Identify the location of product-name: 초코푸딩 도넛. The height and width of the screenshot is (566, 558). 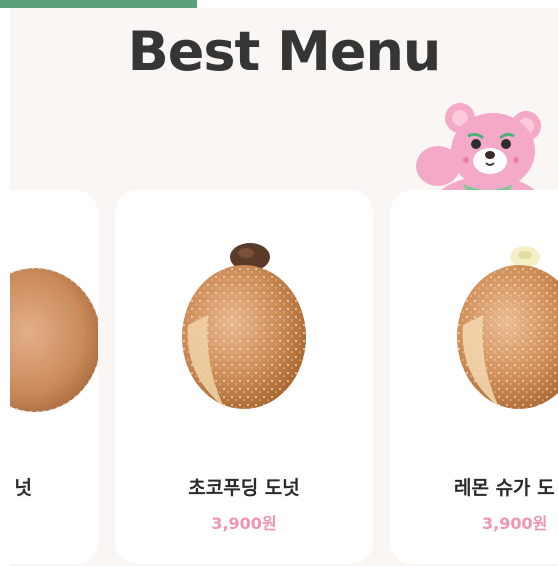
(244, 488).